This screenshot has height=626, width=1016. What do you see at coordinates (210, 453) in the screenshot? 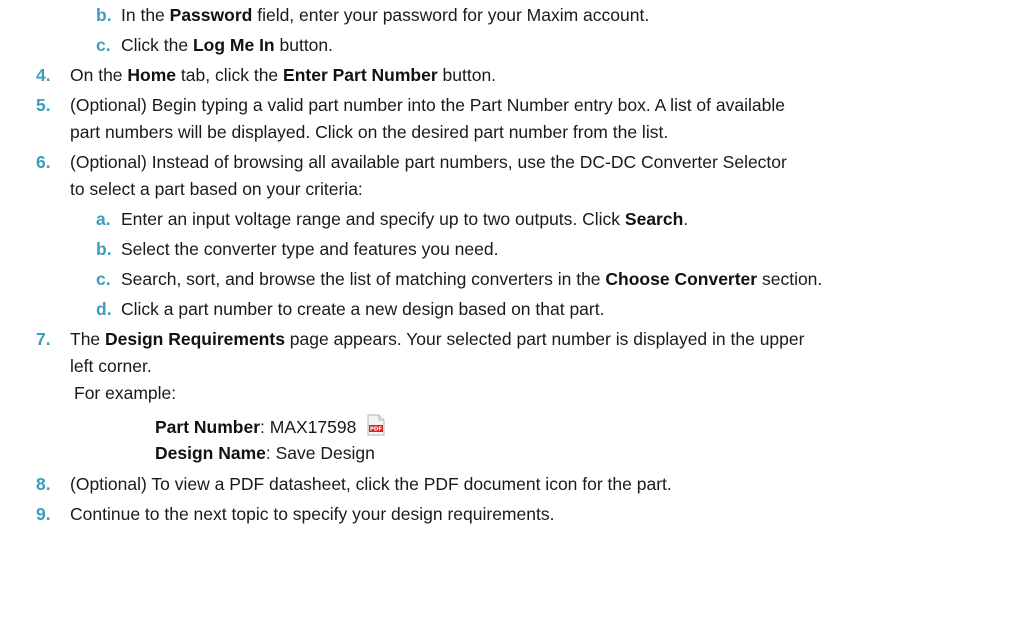
I see `design-name-label: Design Name` at bounding box center [210, 453].